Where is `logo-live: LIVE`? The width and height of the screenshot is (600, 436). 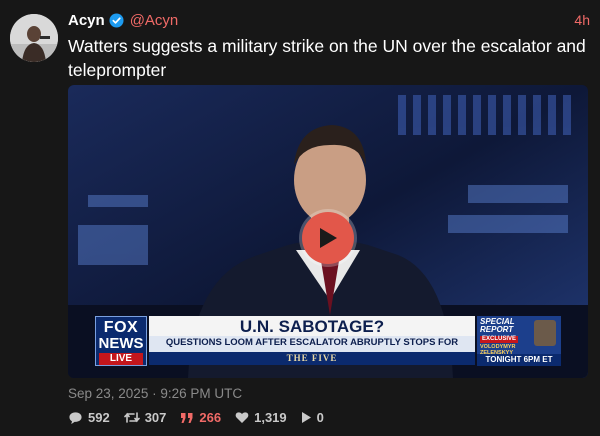 logo-live: LIVE is located at coordinates (121, 359).